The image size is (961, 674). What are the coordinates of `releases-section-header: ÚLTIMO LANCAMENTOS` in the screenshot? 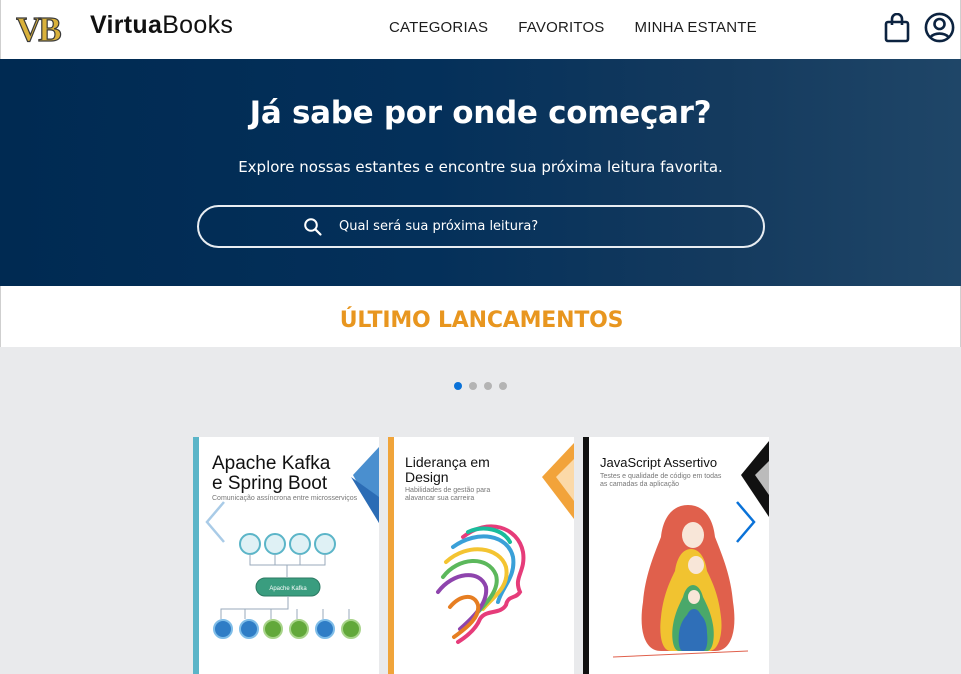 It's located at (480, 316).